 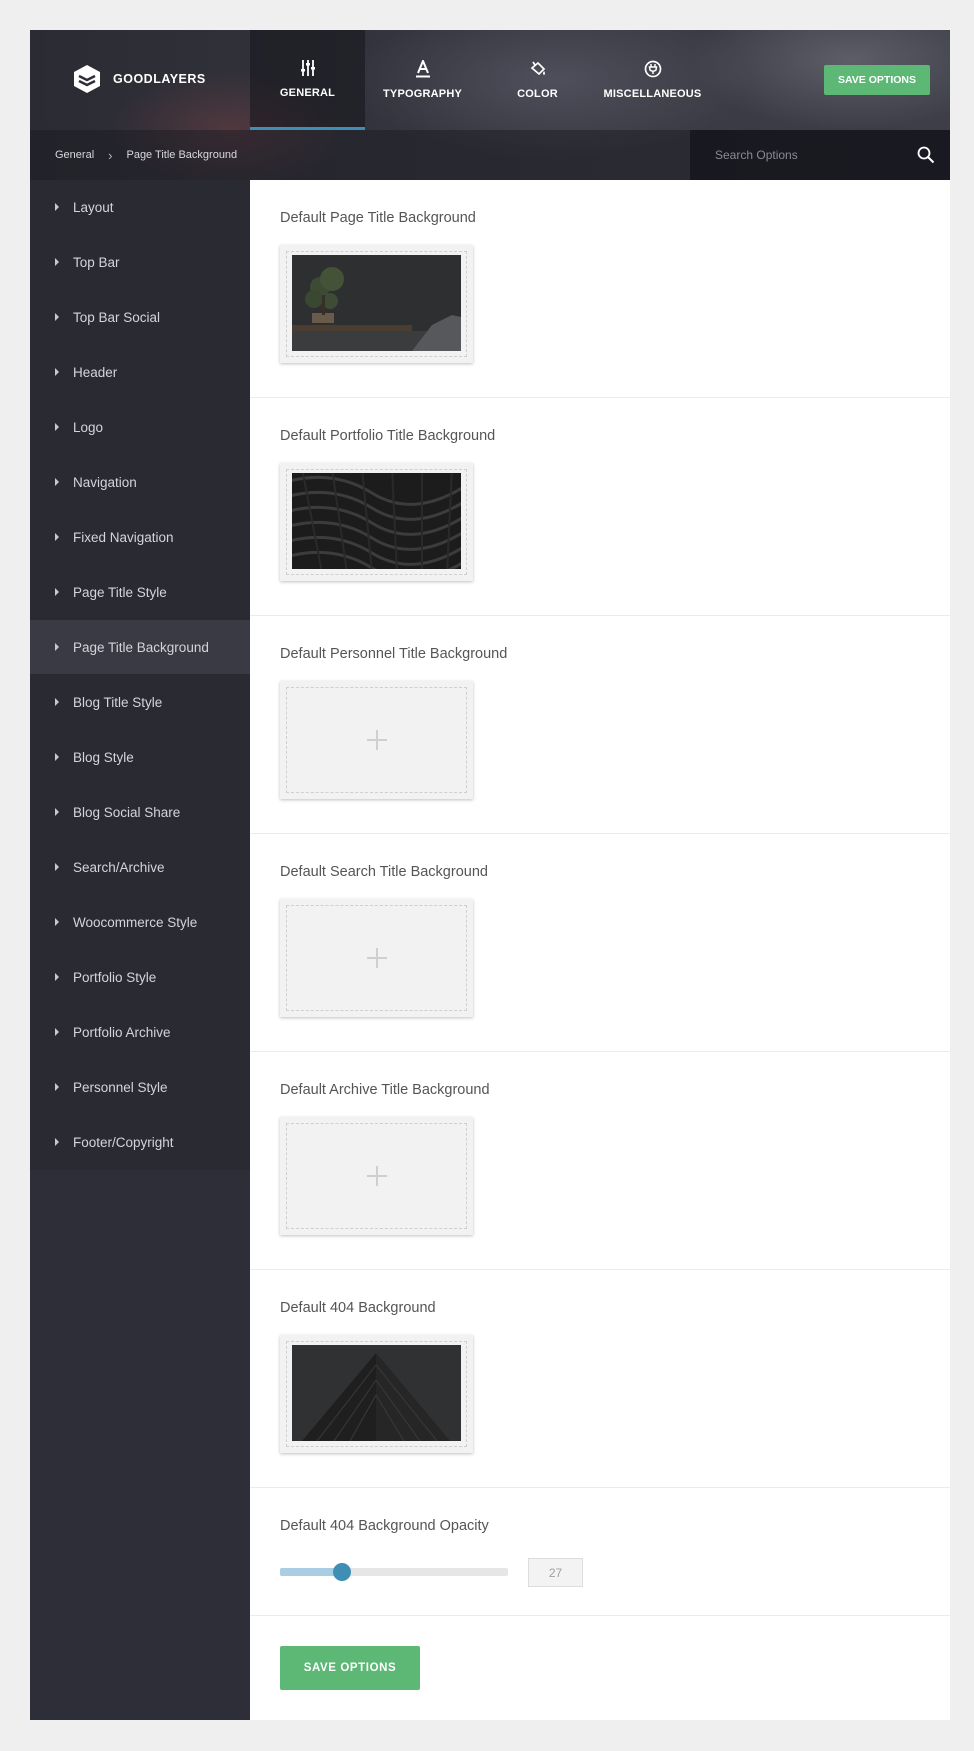 What do you see at coordinates (140, 482) in the screenshot?
I see `sidebar-item-navigation: Navigation` at bounding box center [140, 482].